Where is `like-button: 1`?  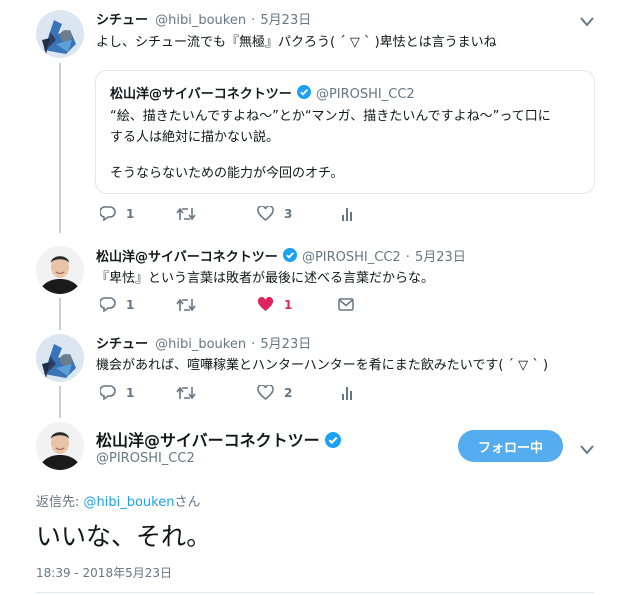 like-button: 1 is located at coordinates (274, 304).